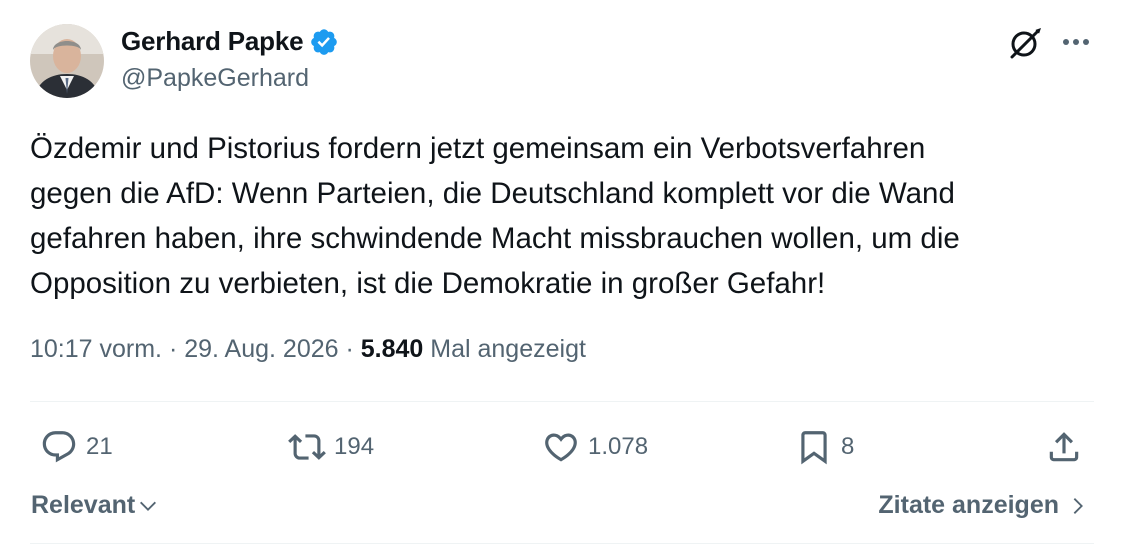 The image size is (1123, 545). What do you see at coordinates (618, 446) in the screenshot?
I see `like-count: 1.078` at bounding box center [618, 446].